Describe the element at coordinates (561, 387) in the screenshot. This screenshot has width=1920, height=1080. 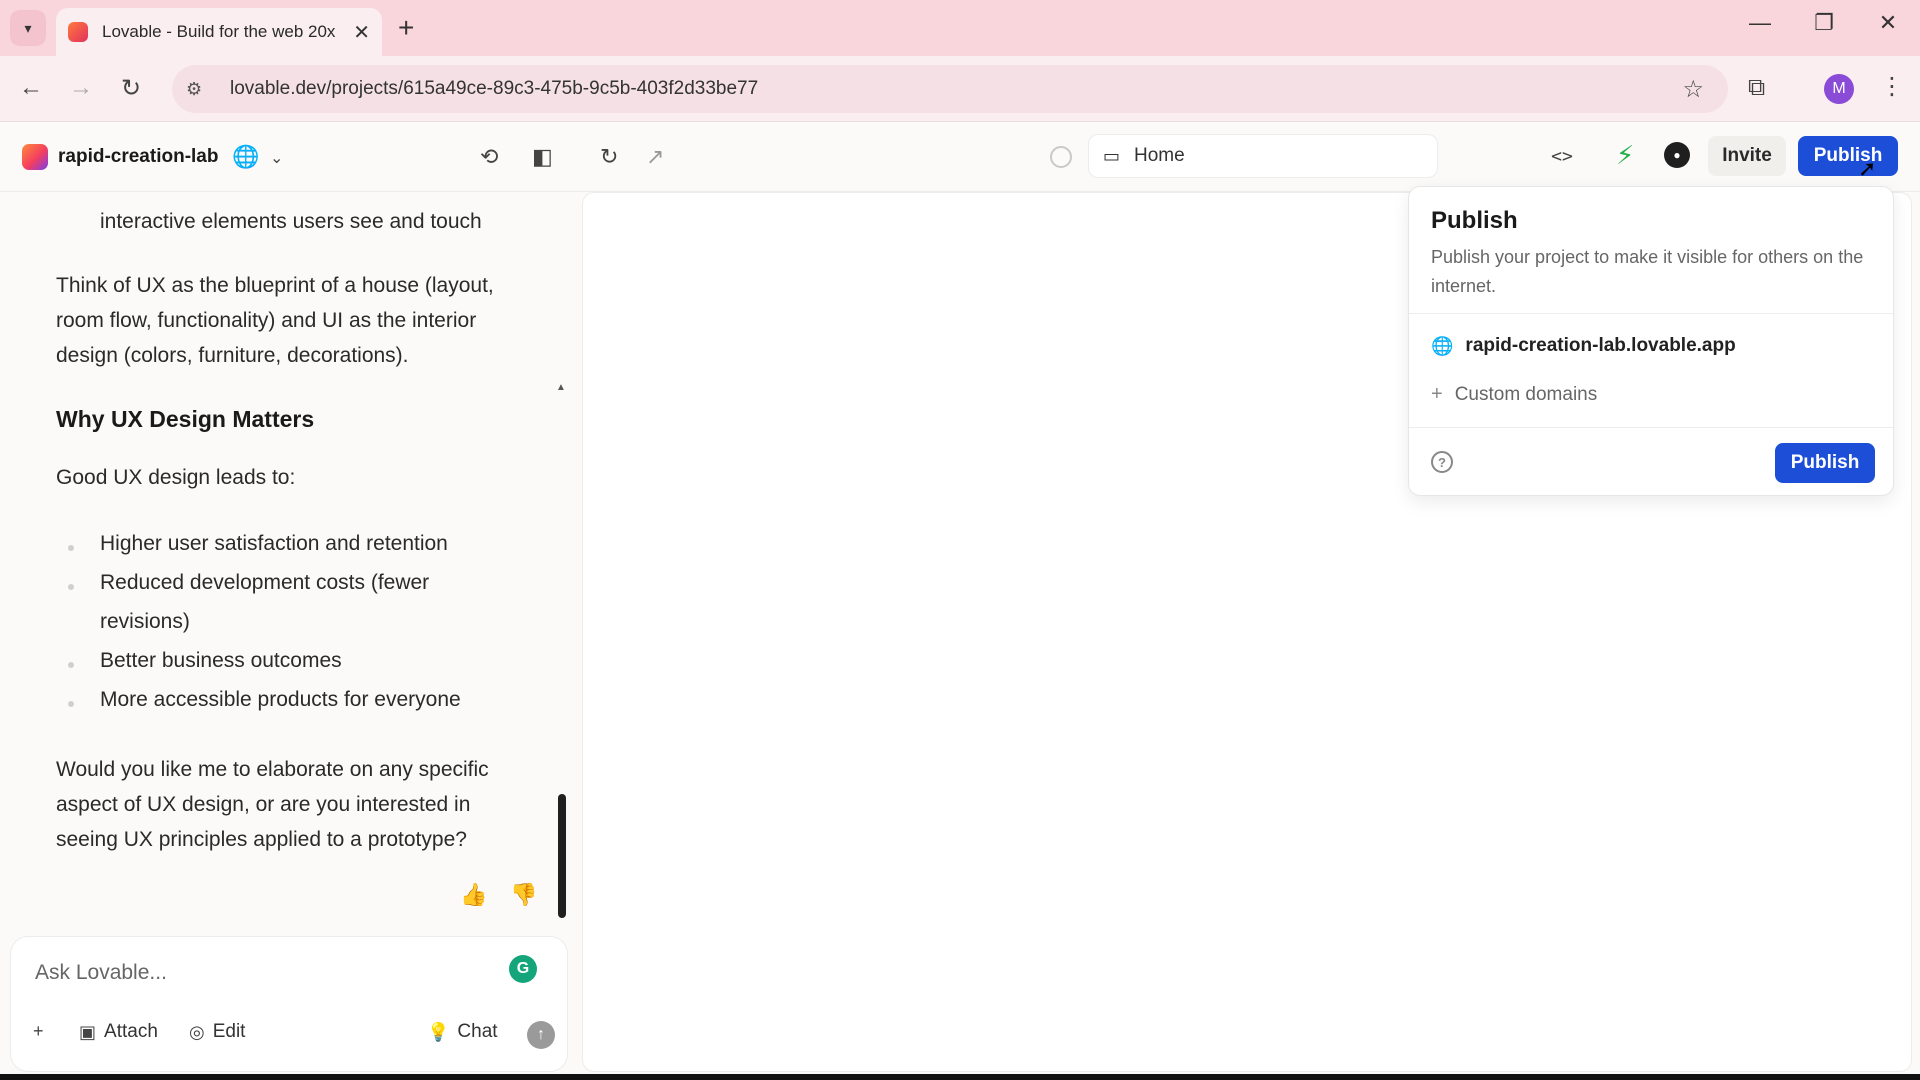
I see `scroll-up-arrow: ▲` at that location.